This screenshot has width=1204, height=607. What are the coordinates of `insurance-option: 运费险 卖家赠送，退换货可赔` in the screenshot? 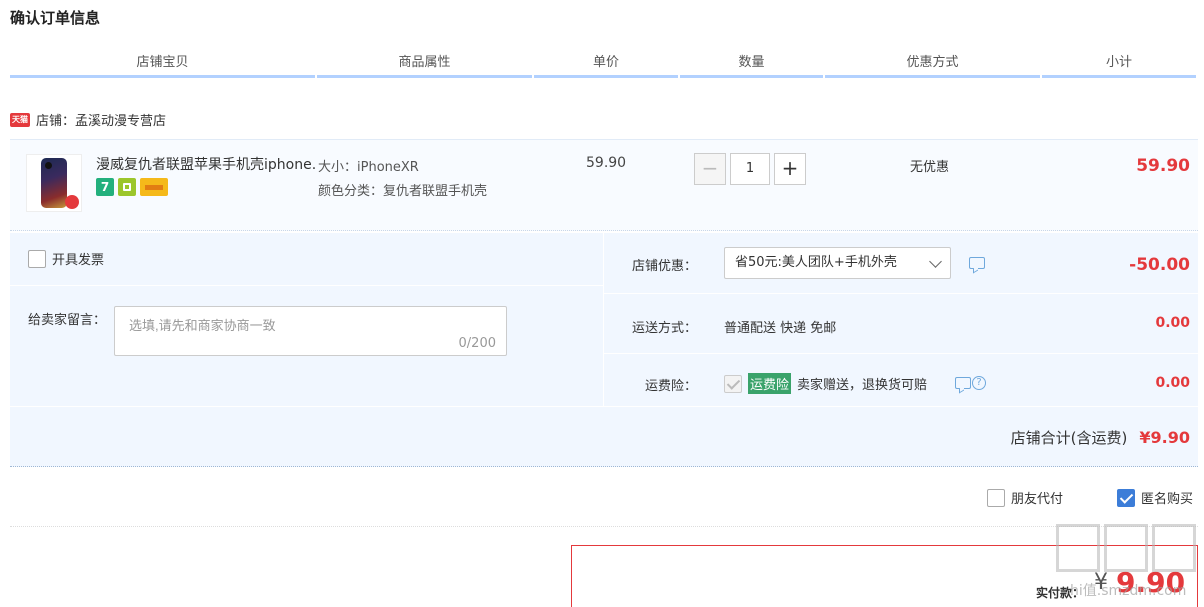 It's located at (825, 383).